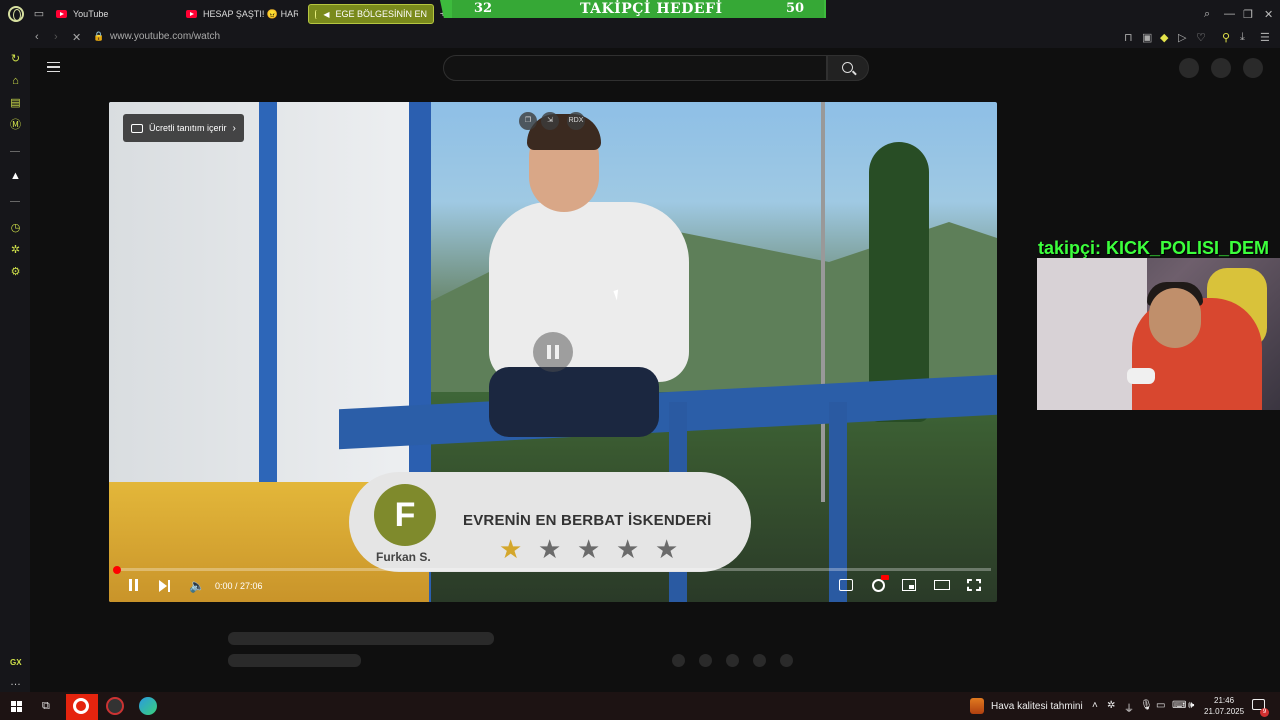 This screenshot has height=720, width=1280. I want to click on display-icon: ▭, so click(1160, 705).